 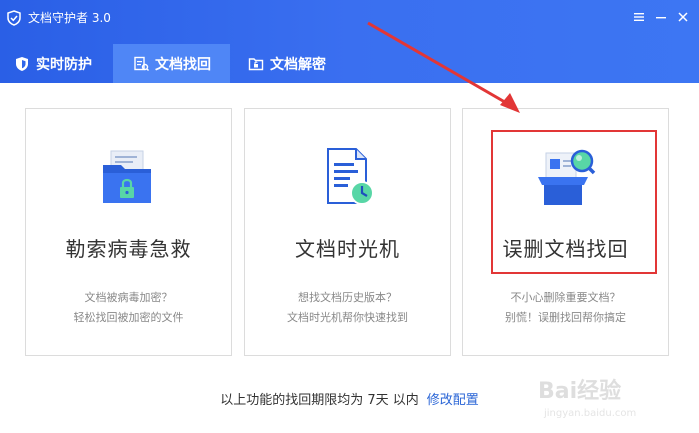 I want to click on tab-bar: 实时防护 文档找回 文档解密, so click(x=349, y=63).